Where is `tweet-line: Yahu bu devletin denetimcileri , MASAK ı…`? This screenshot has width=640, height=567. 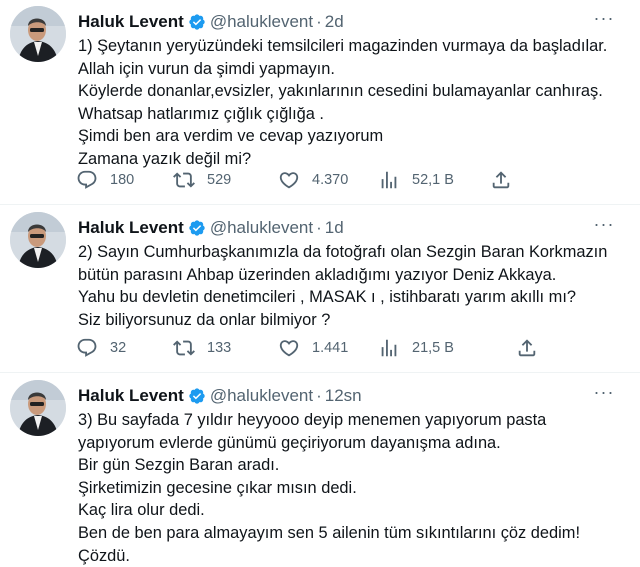 tweet-line: Yahu bu devletin denetimcileri , MASAK ı… is located at coordinates (327, 297).